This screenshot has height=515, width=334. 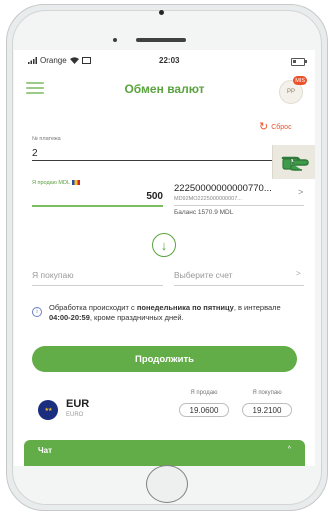 I want to click on signal-icon, so click(x=32, y=60).